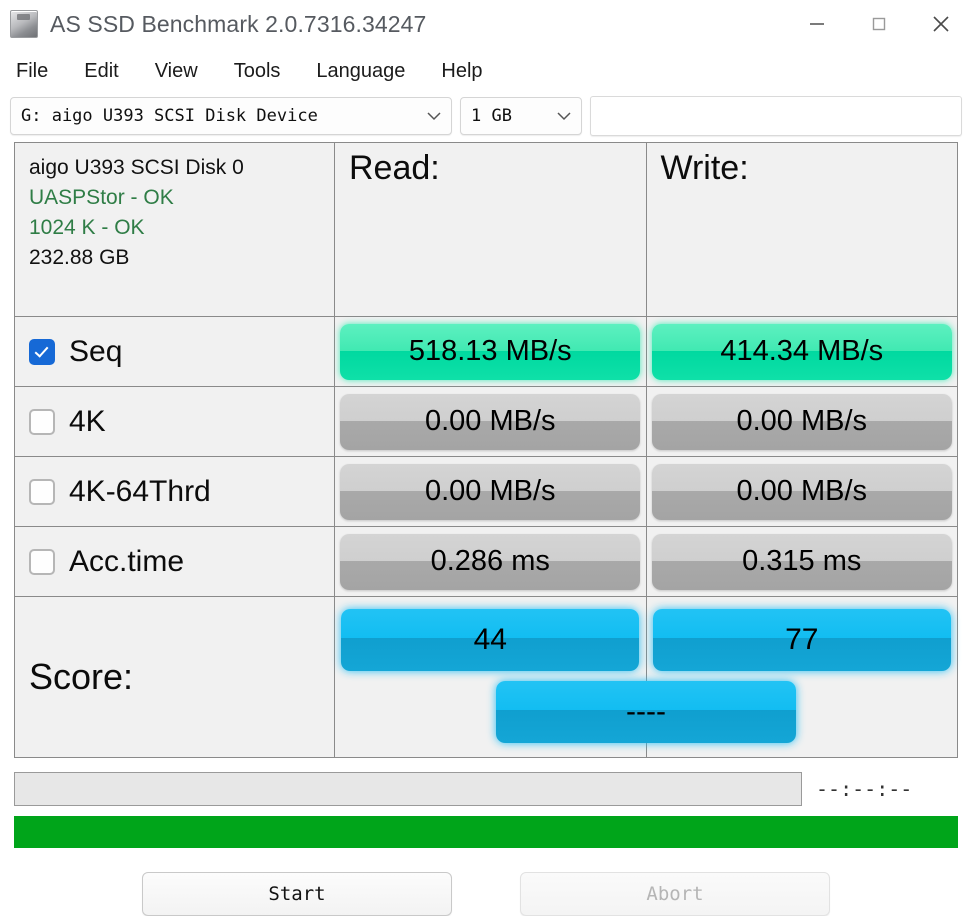  Describe the element at coordinates (32, 71) in the screenshot. I see `menu-item-file: File` at that location.